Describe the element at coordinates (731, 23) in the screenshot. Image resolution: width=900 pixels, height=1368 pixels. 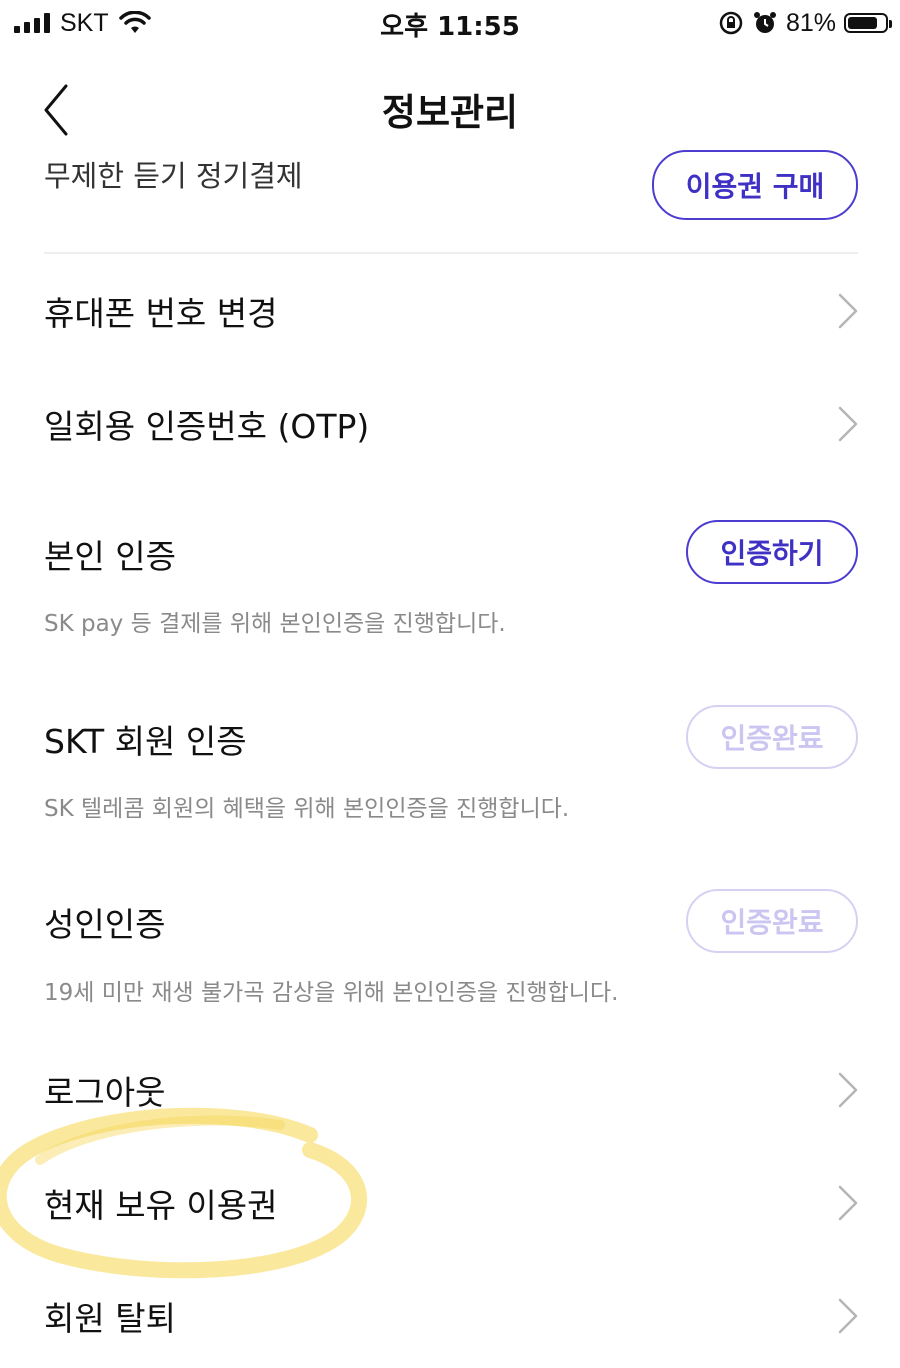
I see `orientation-lock-icon` at that location.